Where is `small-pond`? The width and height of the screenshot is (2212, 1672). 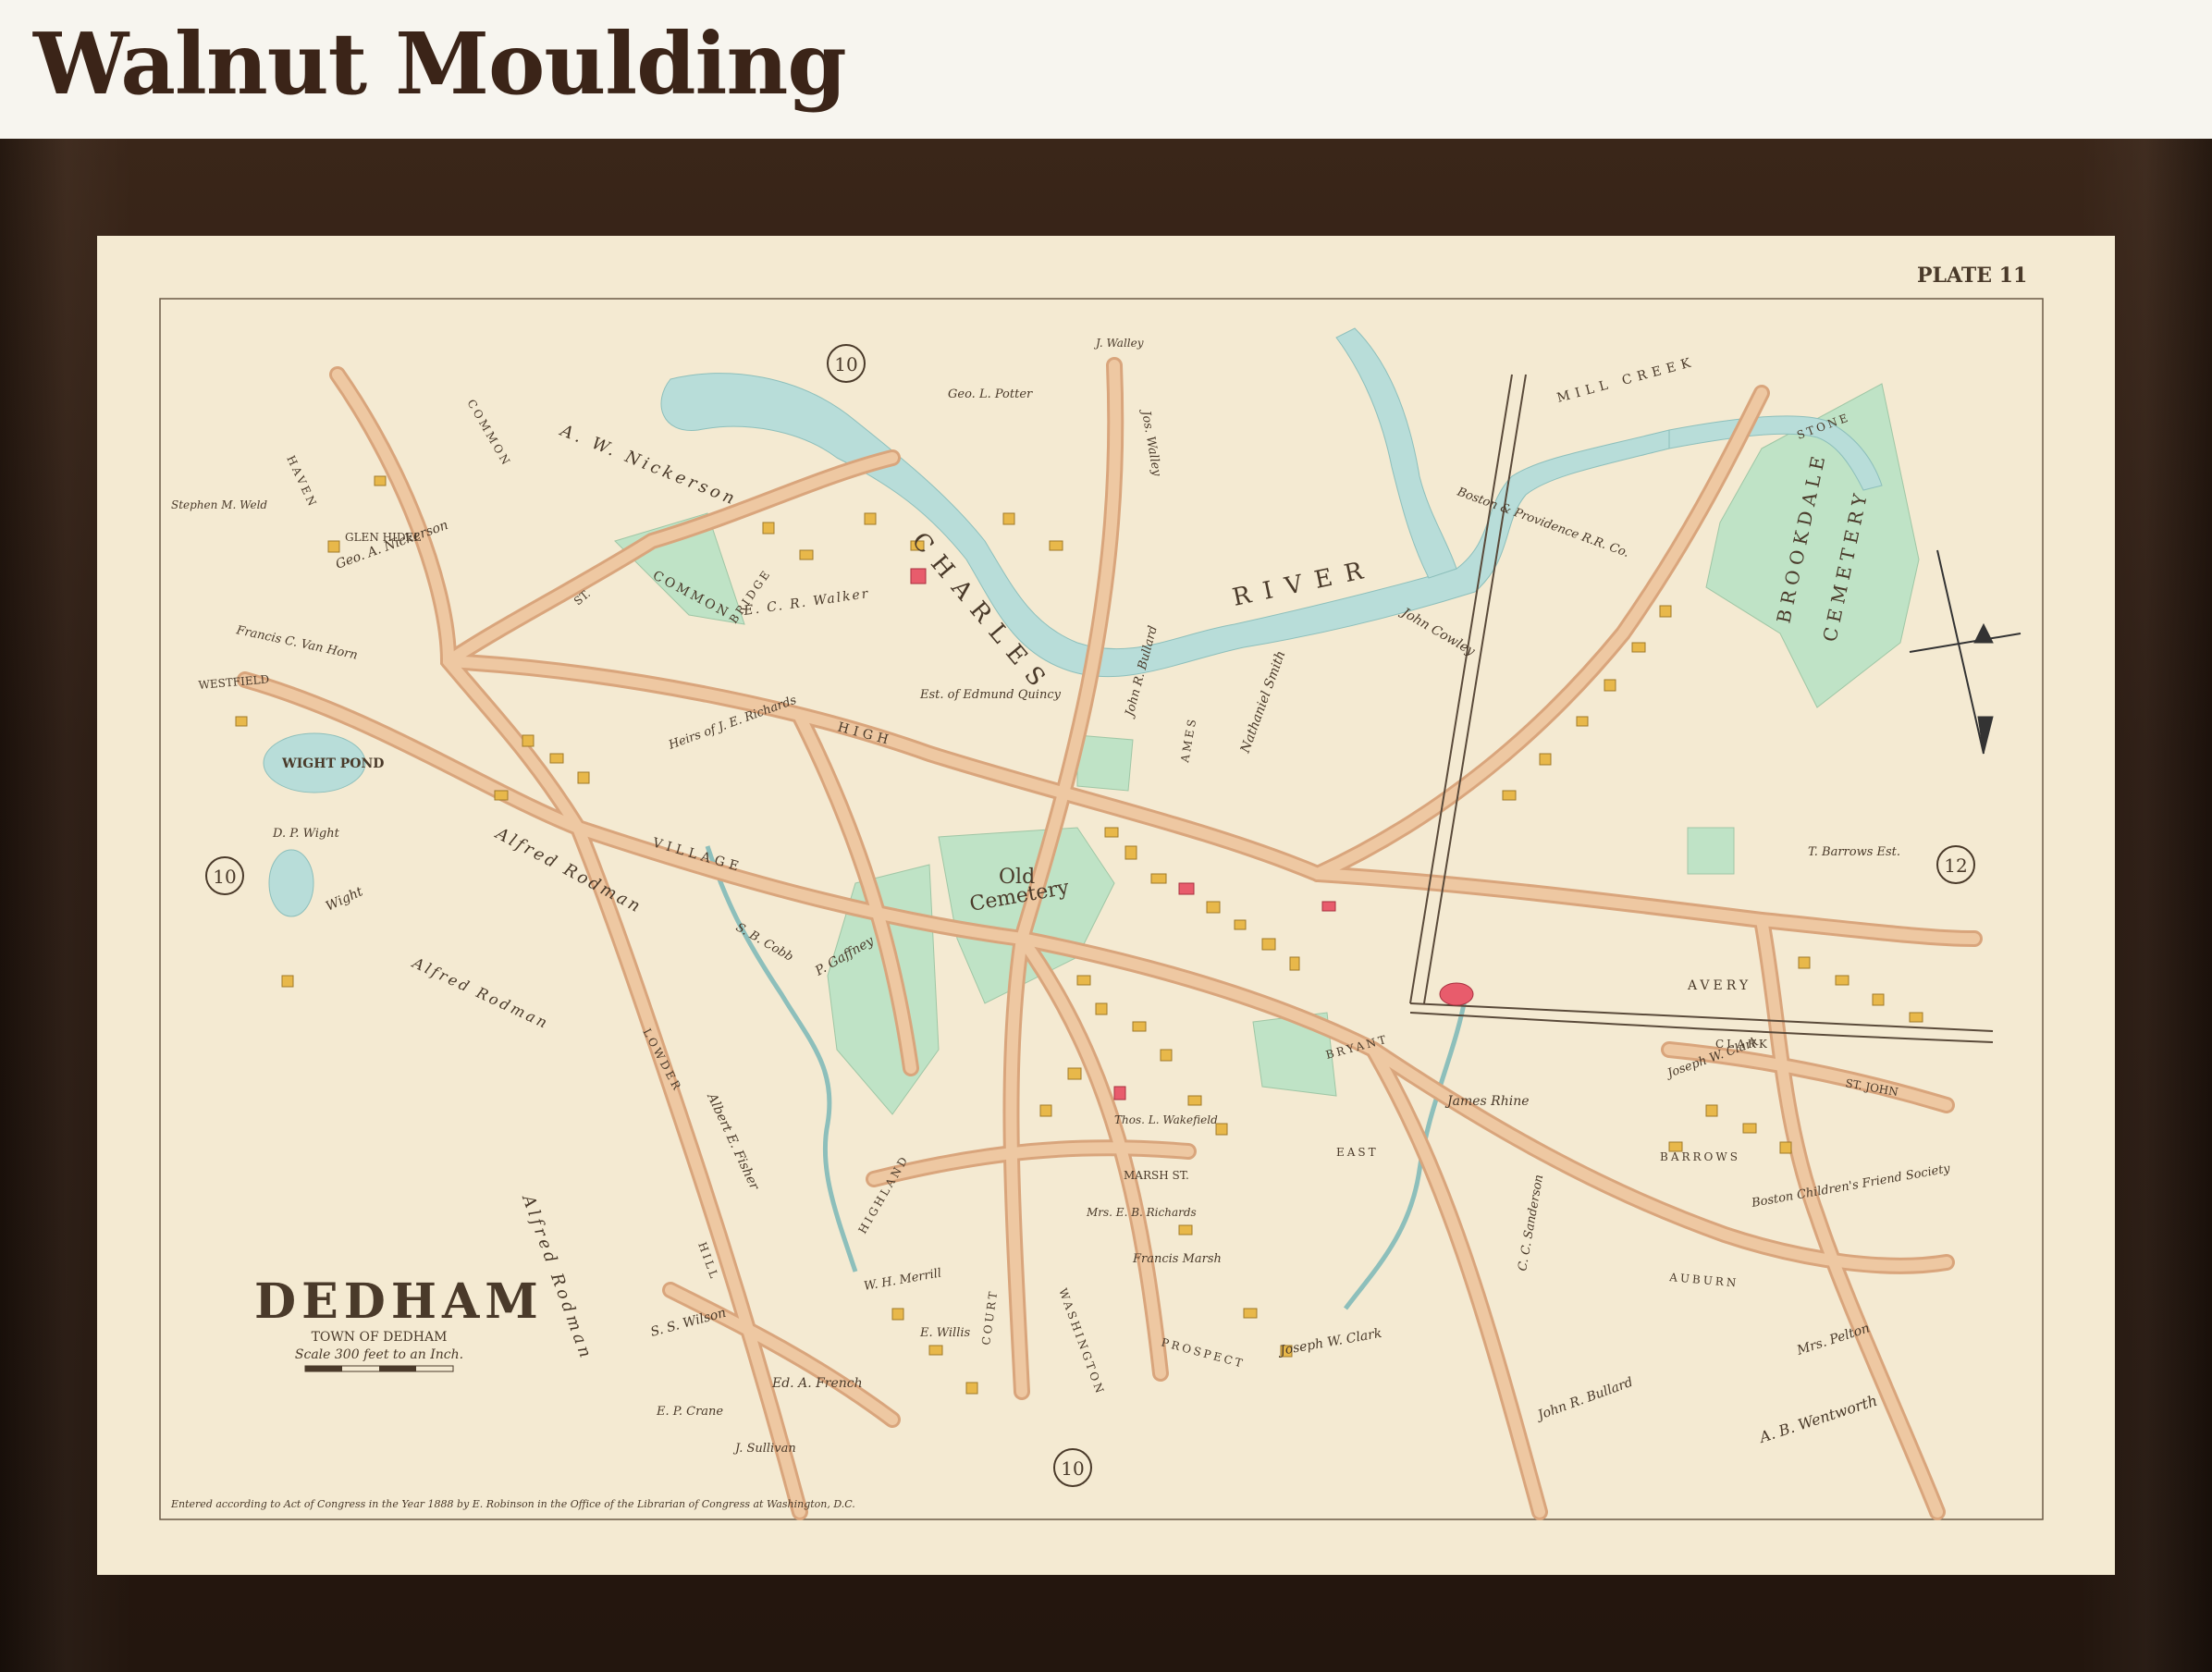 small-pond is located at coordinates (291, 883).